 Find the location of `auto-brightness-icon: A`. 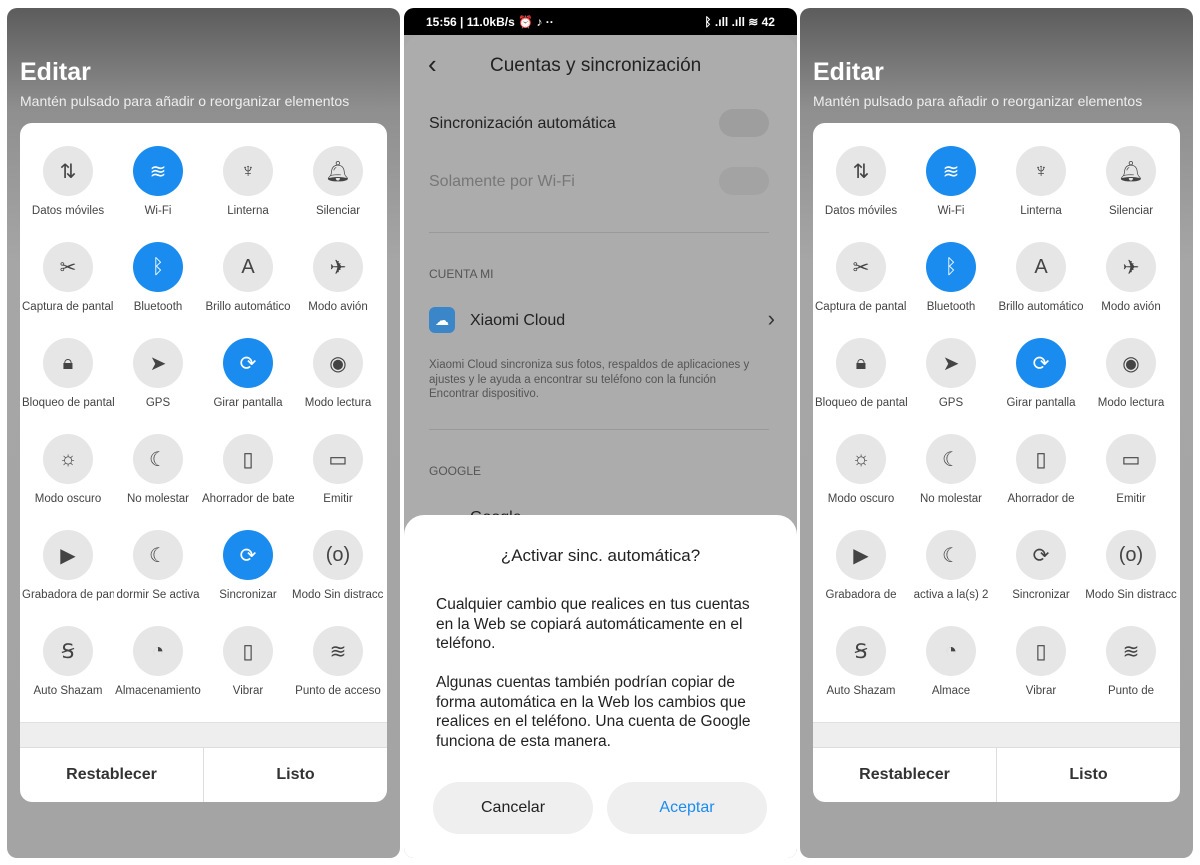

auto-brightness-icon: A is located at coordinates (248, 267).